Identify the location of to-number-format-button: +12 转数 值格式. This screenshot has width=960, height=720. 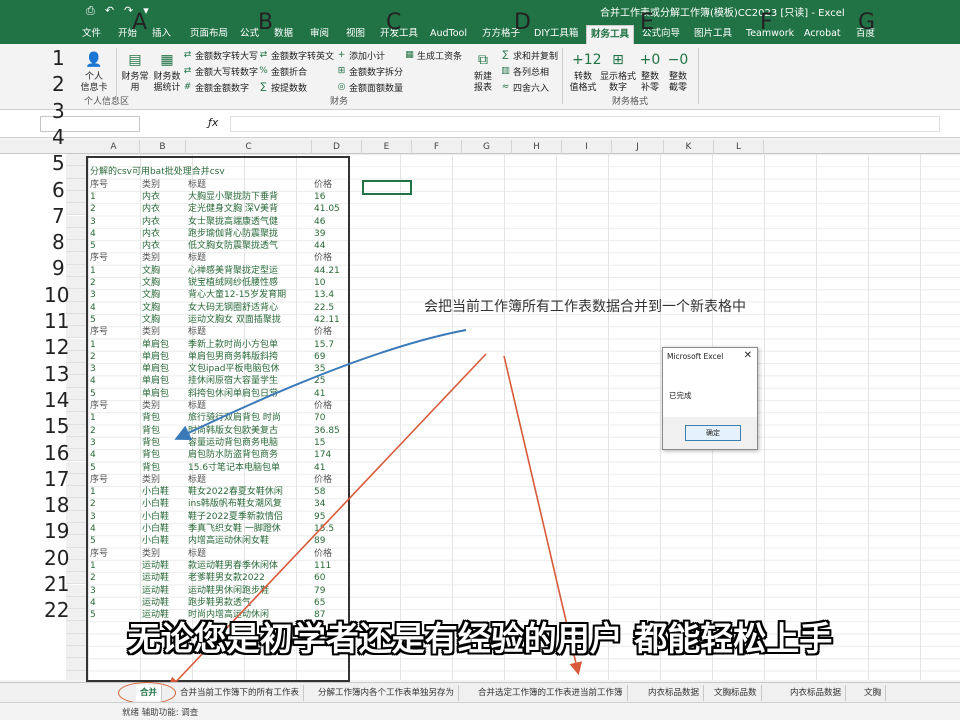
(583, 72).